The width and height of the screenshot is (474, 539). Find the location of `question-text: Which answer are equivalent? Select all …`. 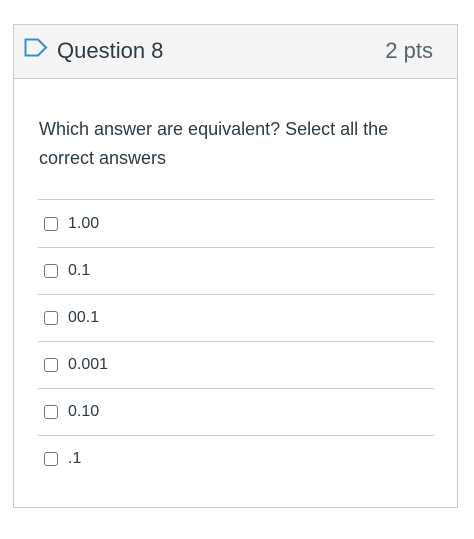

question-text: Which answer are equivalent? Select all … is located at coordinates (214, 143).